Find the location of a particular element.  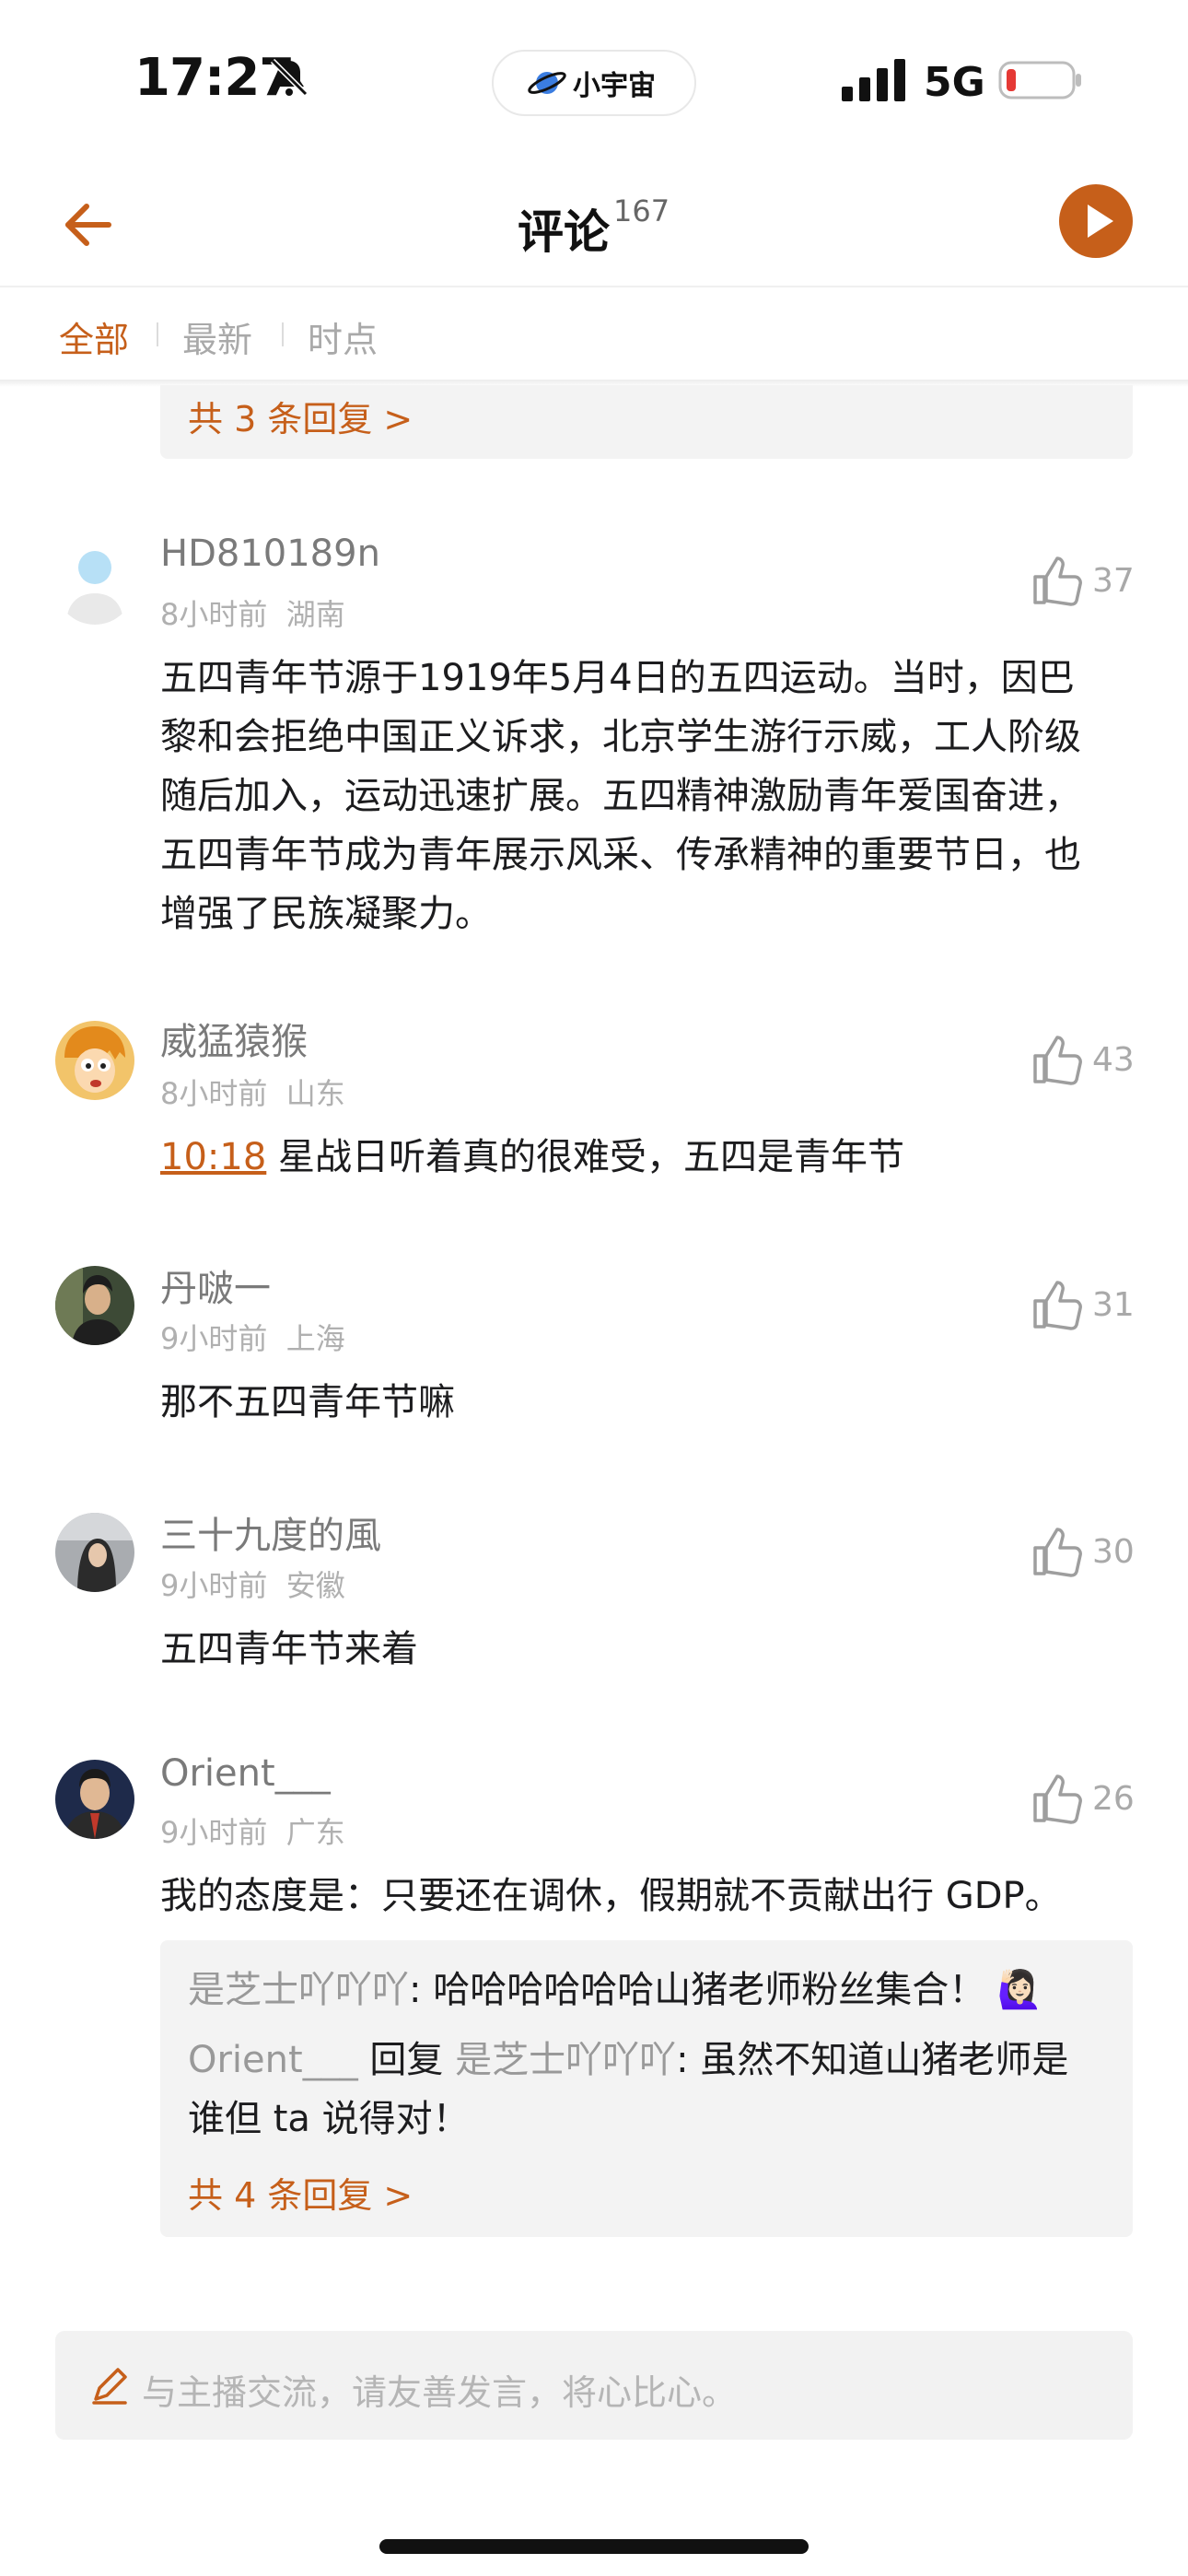

comment-meta: 9小时前 安徽 is located at coordinates (253, 1584).